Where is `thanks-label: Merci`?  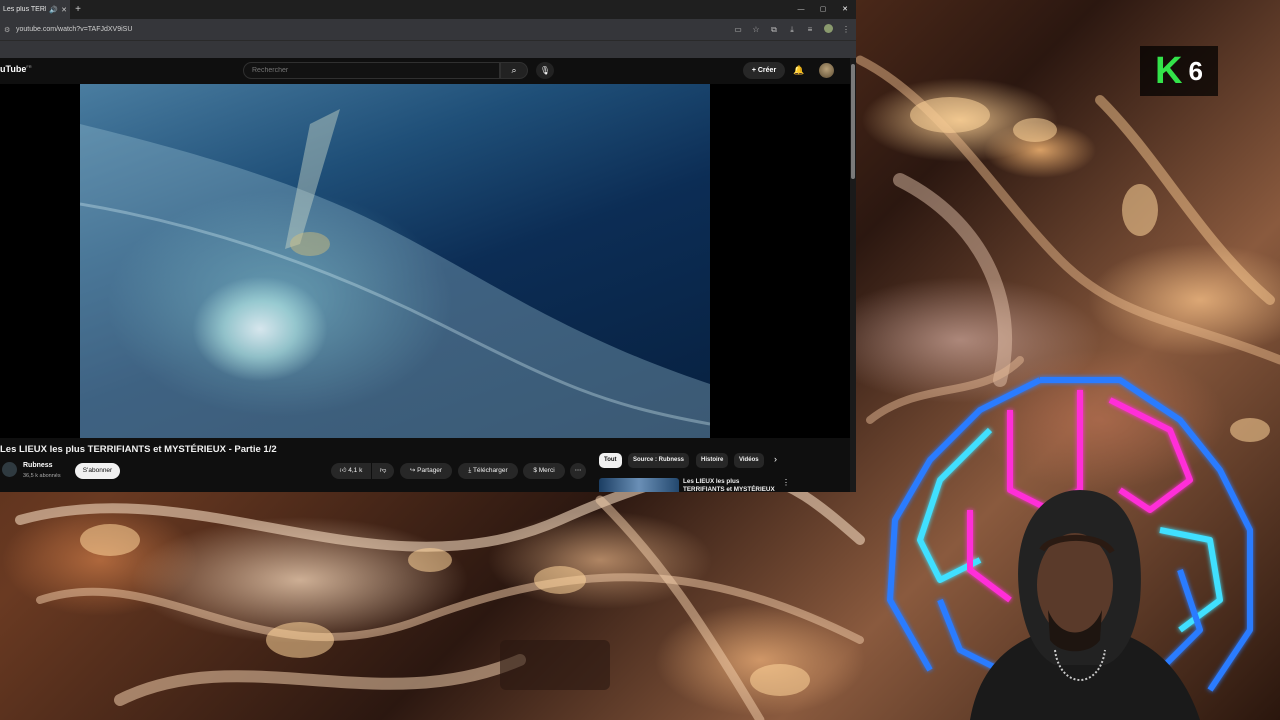
thanks-label: Merci is located at coordinates (546, 470).